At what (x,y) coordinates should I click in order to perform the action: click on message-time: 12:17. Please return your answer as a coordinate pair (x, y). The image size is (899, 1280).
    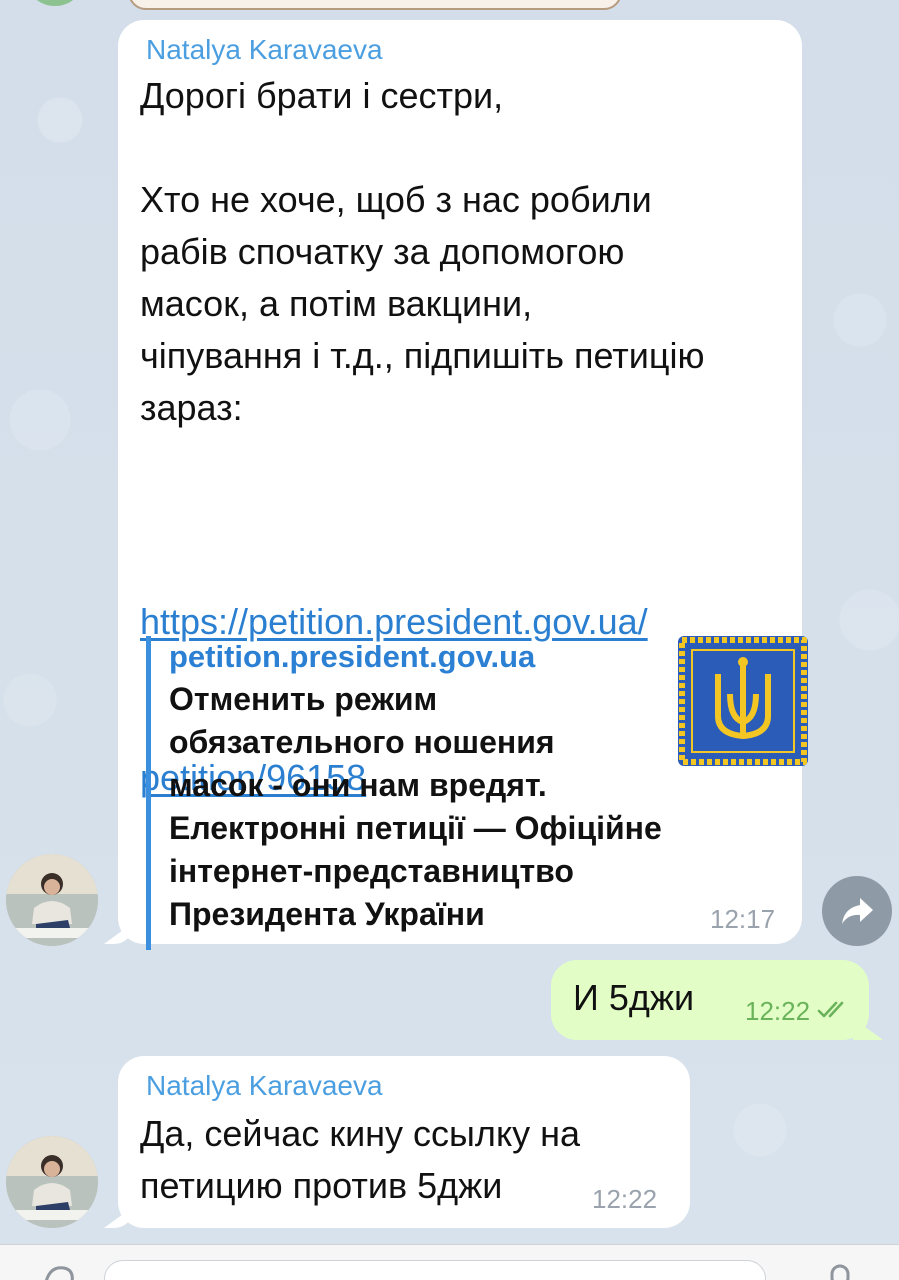
    Looking at the image, I should click on (743, 919).